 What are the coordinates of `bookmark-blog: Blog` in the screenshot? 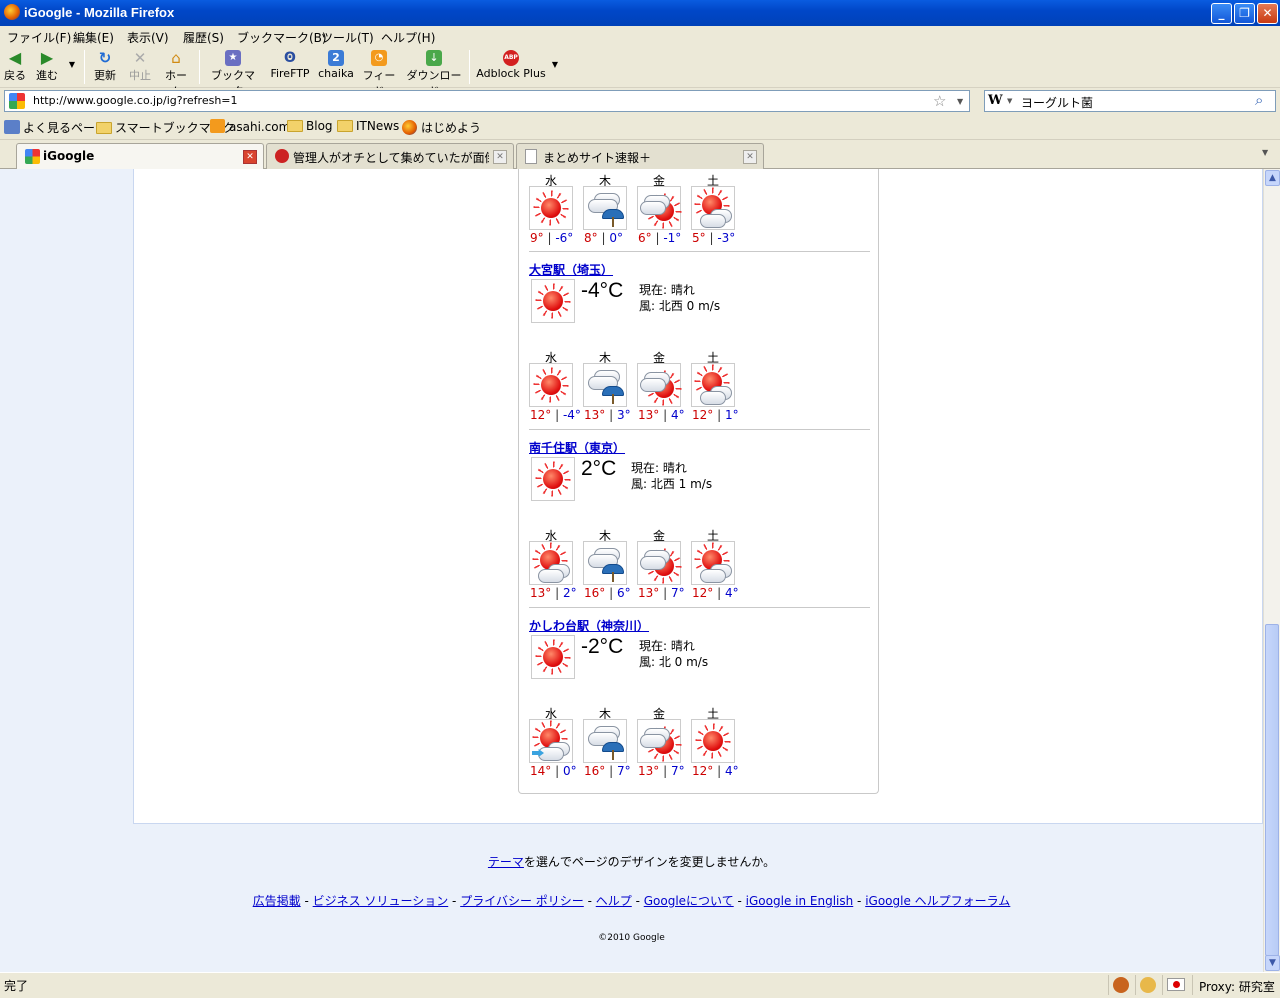 It's located at (310, 126).